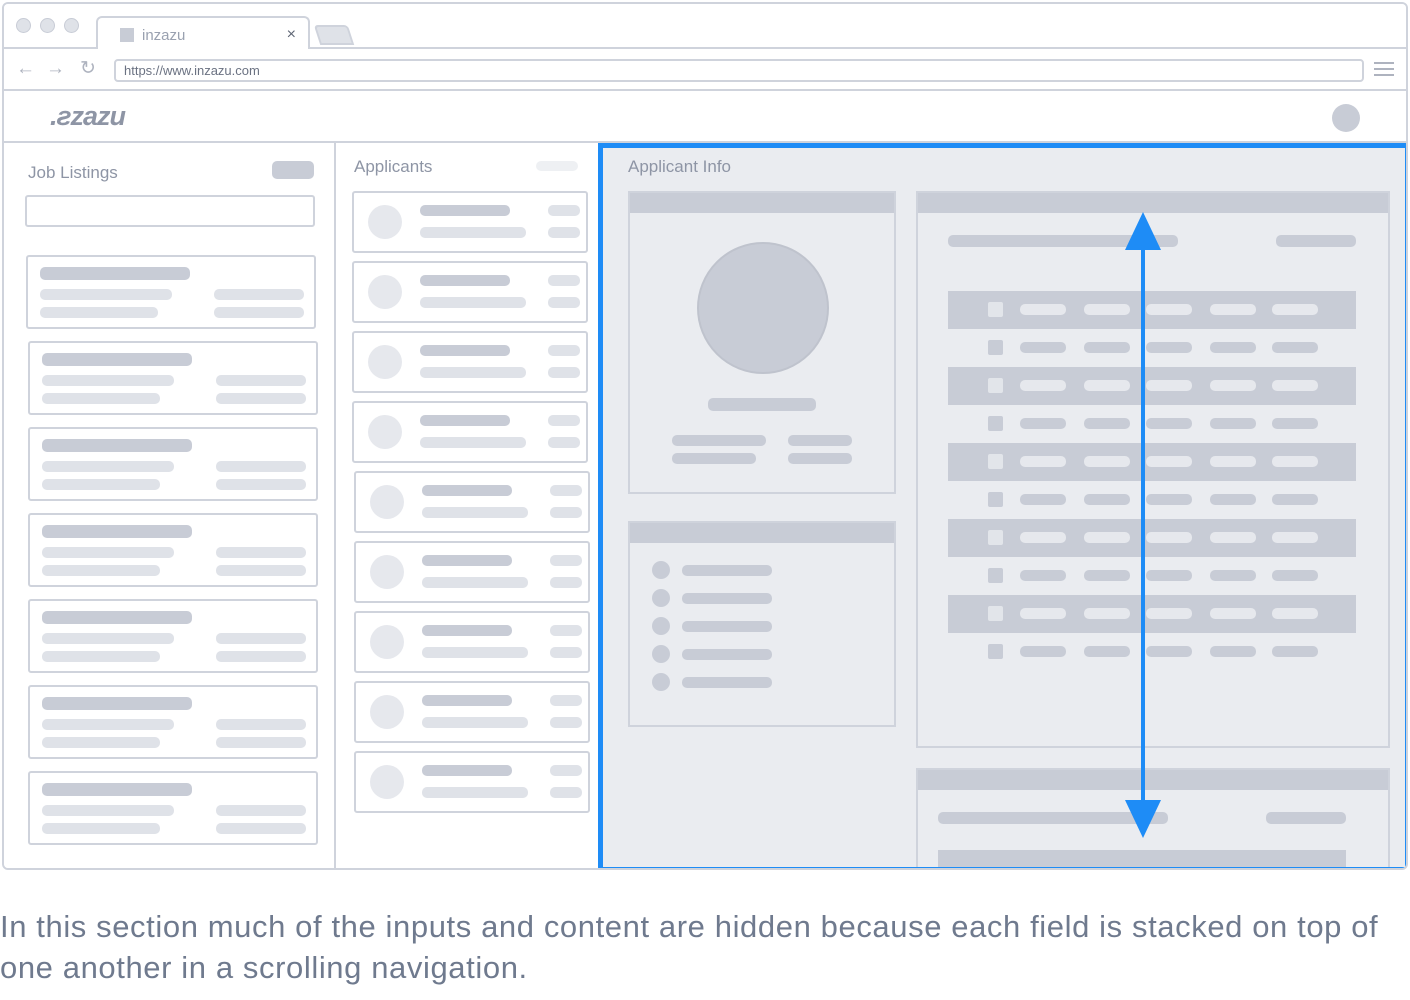 Image resolution: width=1410 pixels, height=1000 pixels. I want to click on secondary-action-placeholder, so click(1306, 818).